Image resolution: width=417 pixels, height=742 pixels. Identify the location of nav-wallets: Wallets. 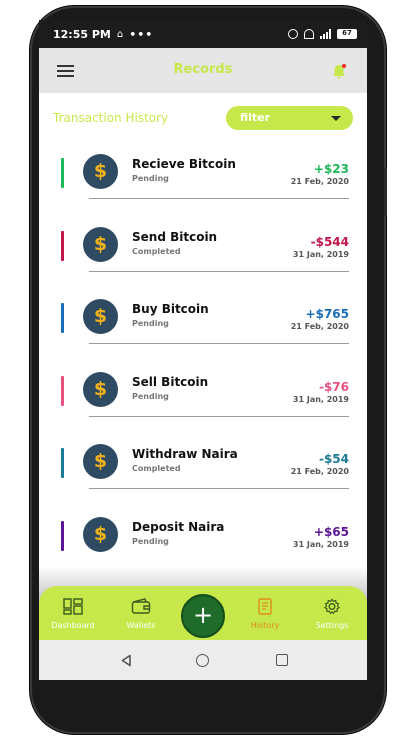
(141, 614).